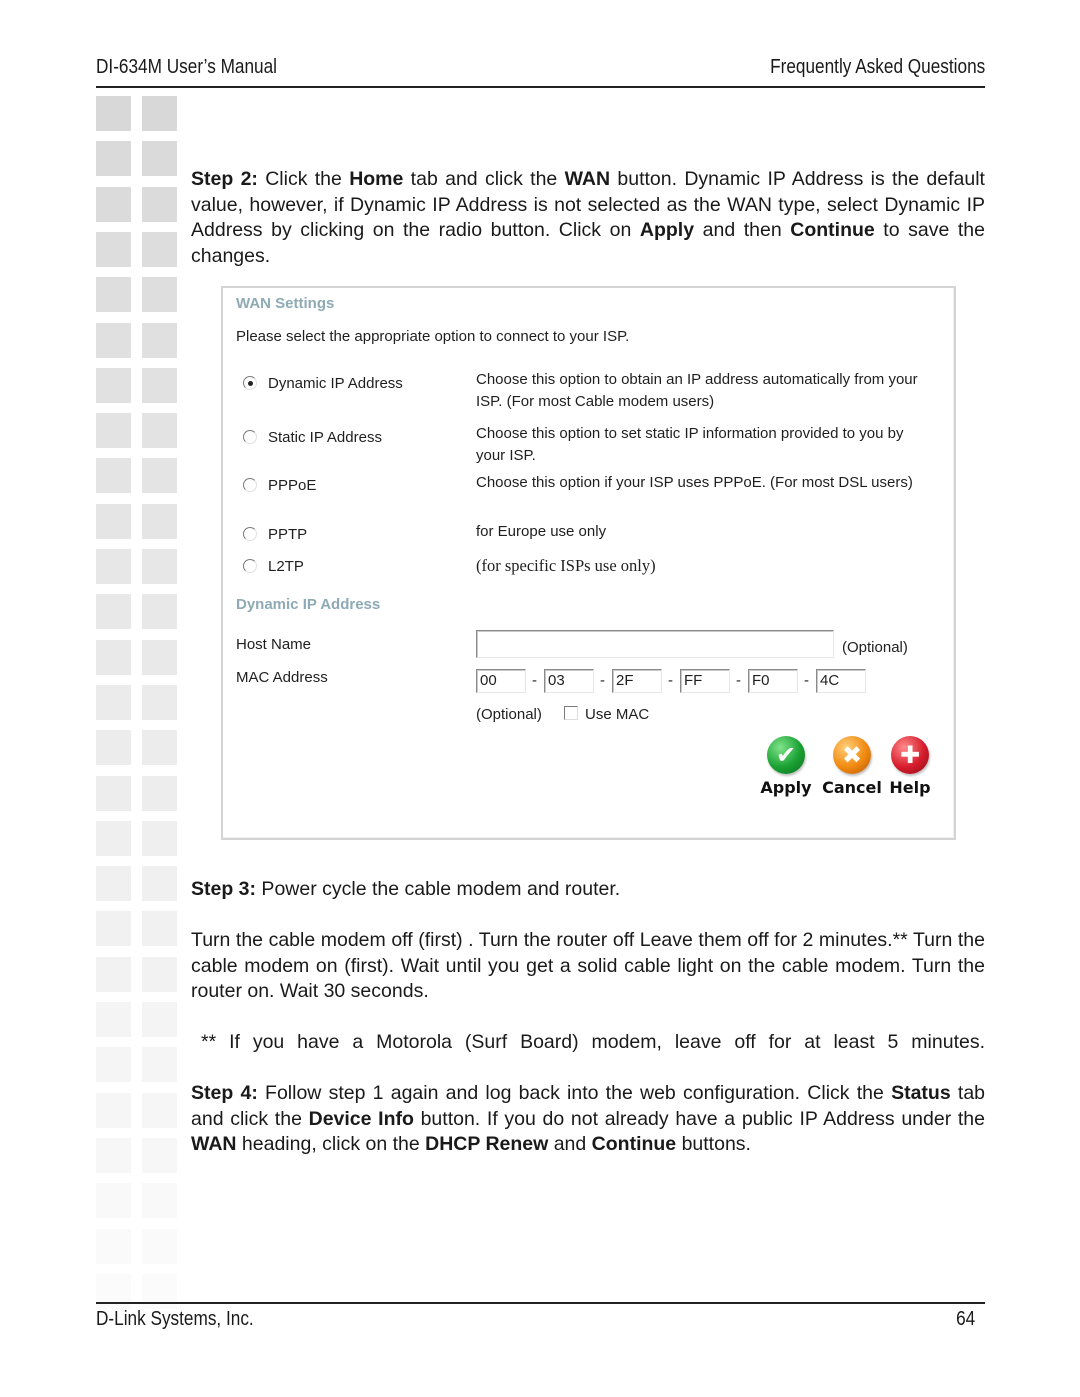 Image resolution: width=1080 pixels, height=1397 pixels. I want to click on manual-title: DI-634M User’s Manual, so click(186, 67).